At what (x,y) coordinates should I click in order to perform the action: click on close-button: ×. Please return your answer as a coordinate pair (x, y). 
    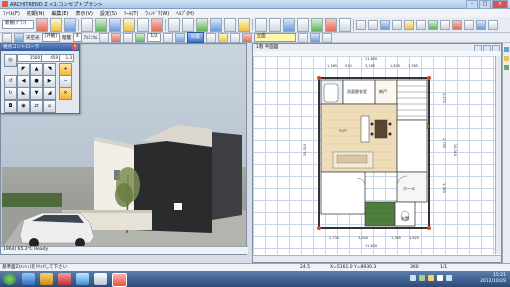
    Looking at the image, I should click on (500, 4).